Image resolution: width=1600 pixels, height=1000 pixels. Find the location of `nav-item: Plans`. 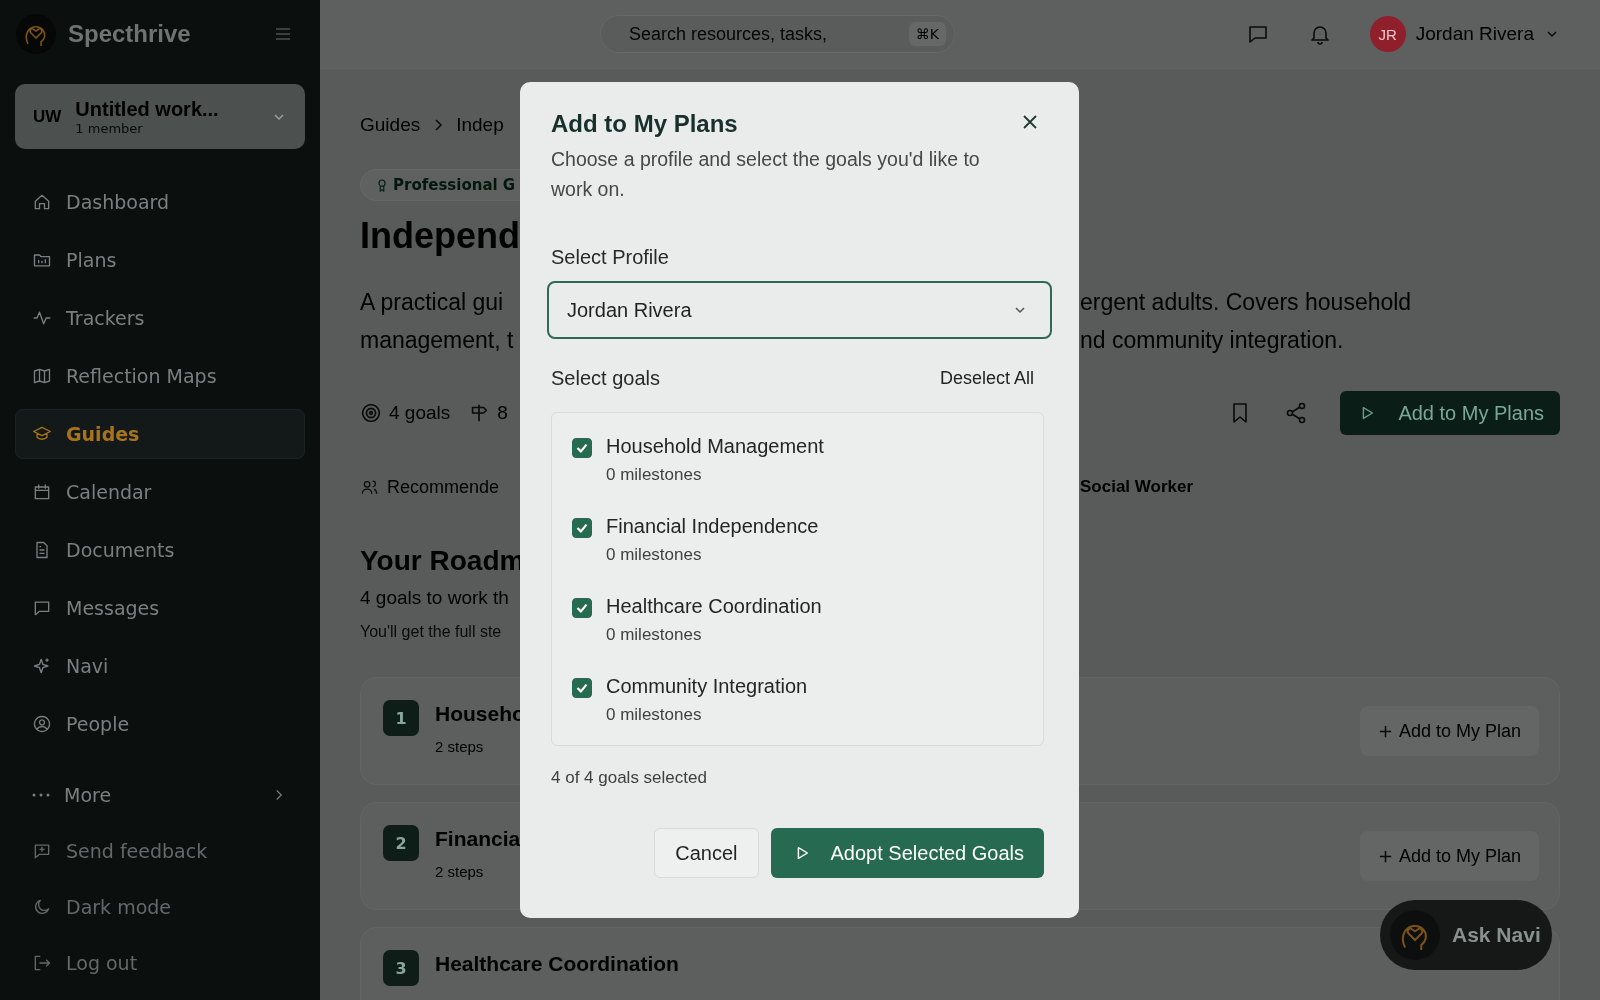

nav-item: Plans is located at coordinates (160, 260).